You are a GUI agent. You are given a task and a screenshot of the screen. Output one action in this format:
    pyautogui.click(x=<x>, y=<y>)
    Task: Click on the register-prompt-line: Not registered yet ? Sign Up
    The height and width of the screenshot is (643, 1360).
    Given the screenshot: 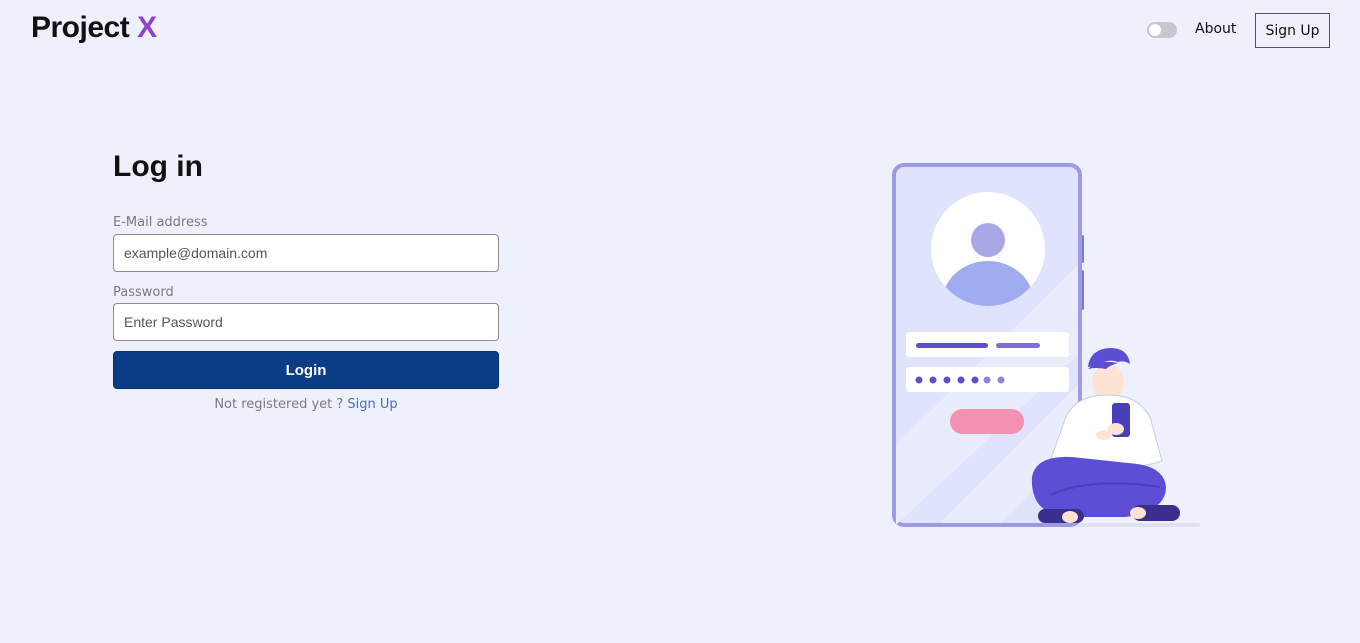 What is the action you would take?
    pyautogui.click(x=306, y=404)
    